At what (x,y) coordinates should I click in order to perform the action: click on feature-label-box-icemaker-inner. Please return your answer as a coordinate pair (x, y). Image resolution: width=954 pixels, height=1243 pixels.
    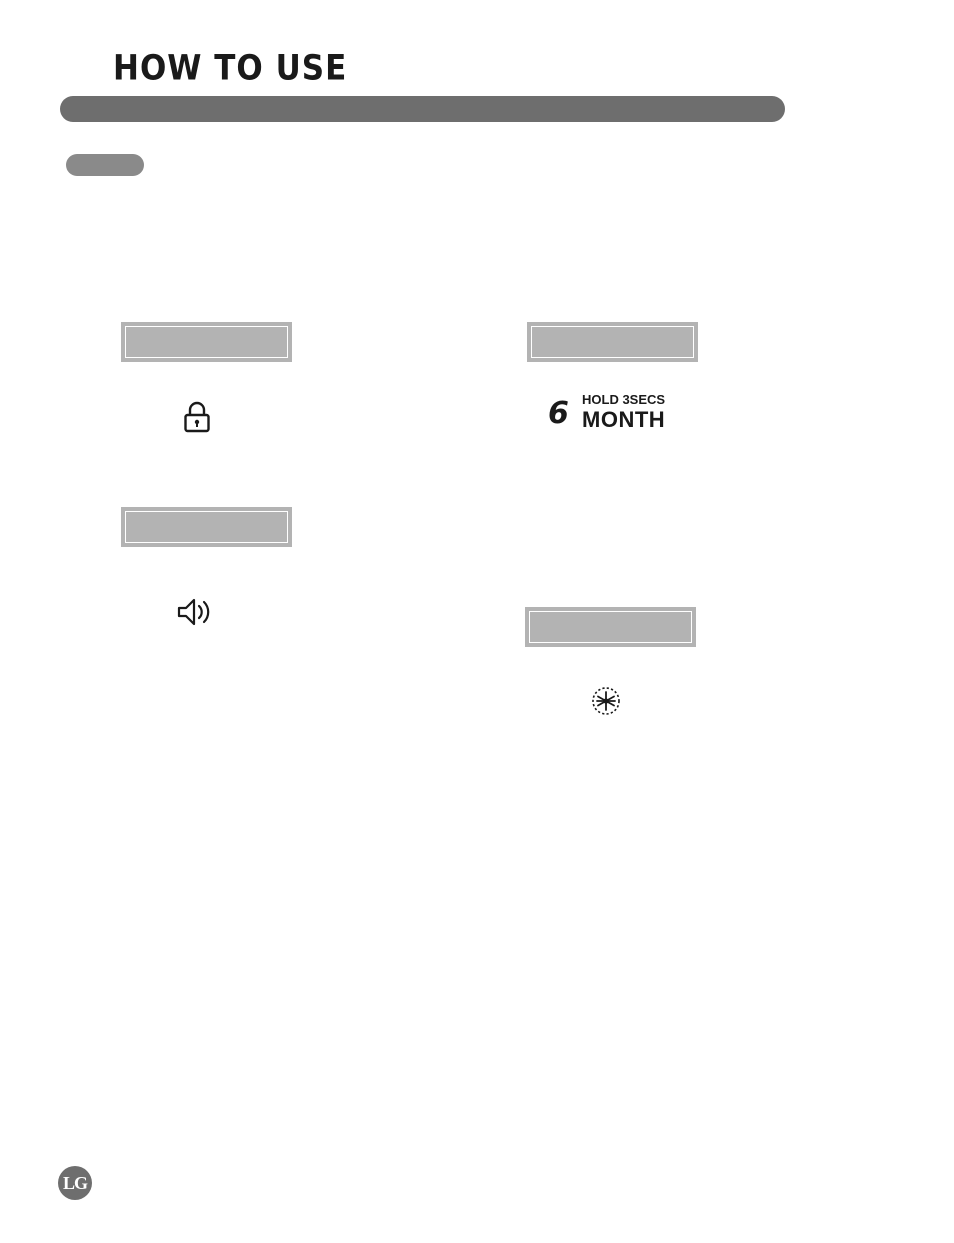
    Looking at the image, I should click on (610, 627).